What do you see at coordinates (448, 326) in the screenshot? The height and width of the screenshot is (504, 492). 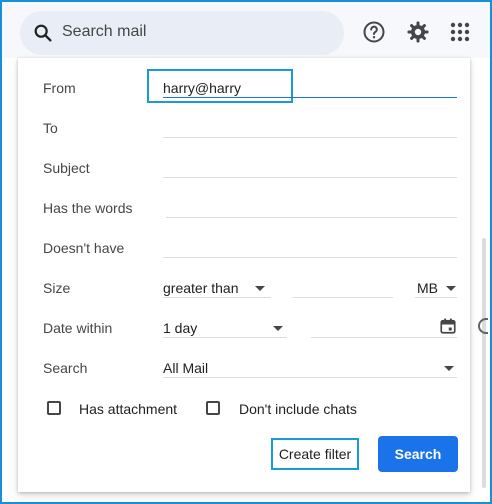 I see `calendar-icon` at bounding box center [448, 326].